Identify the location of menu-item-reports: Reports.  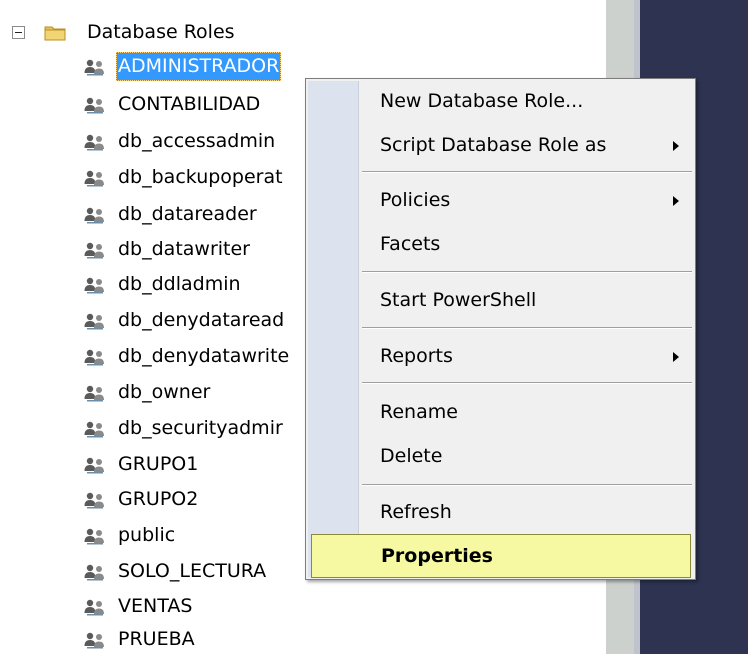
(500, 356).